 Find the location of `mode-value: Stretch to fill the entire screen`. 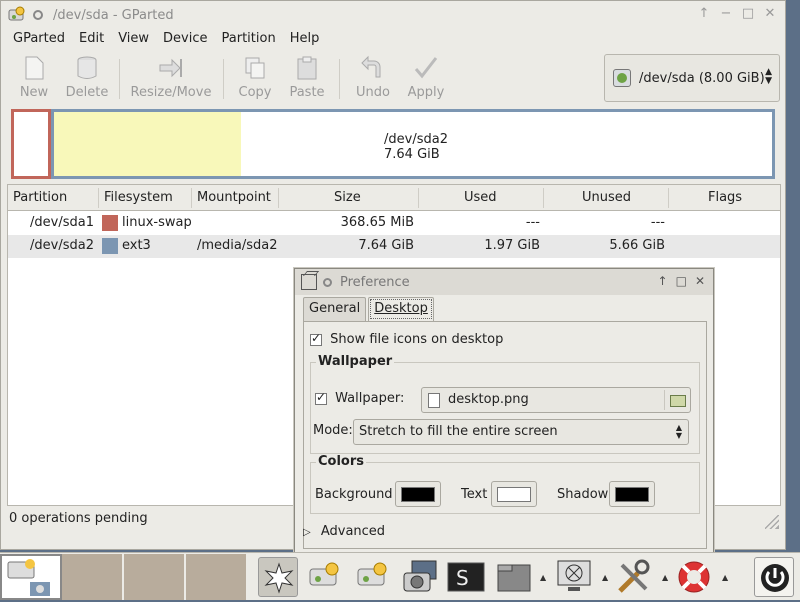

mode-value: Stretch to fill the entire screen is located at coordinates (458, 431).